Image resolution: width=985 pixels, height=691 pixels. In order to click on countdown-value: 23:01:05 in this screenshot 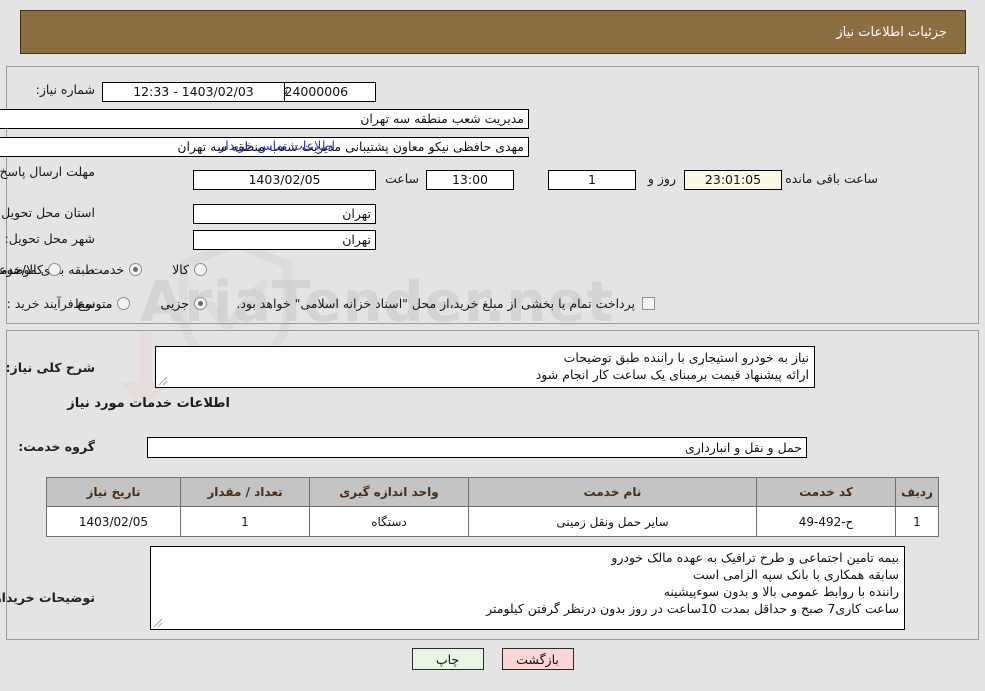, I will do `click(733, 180)`.